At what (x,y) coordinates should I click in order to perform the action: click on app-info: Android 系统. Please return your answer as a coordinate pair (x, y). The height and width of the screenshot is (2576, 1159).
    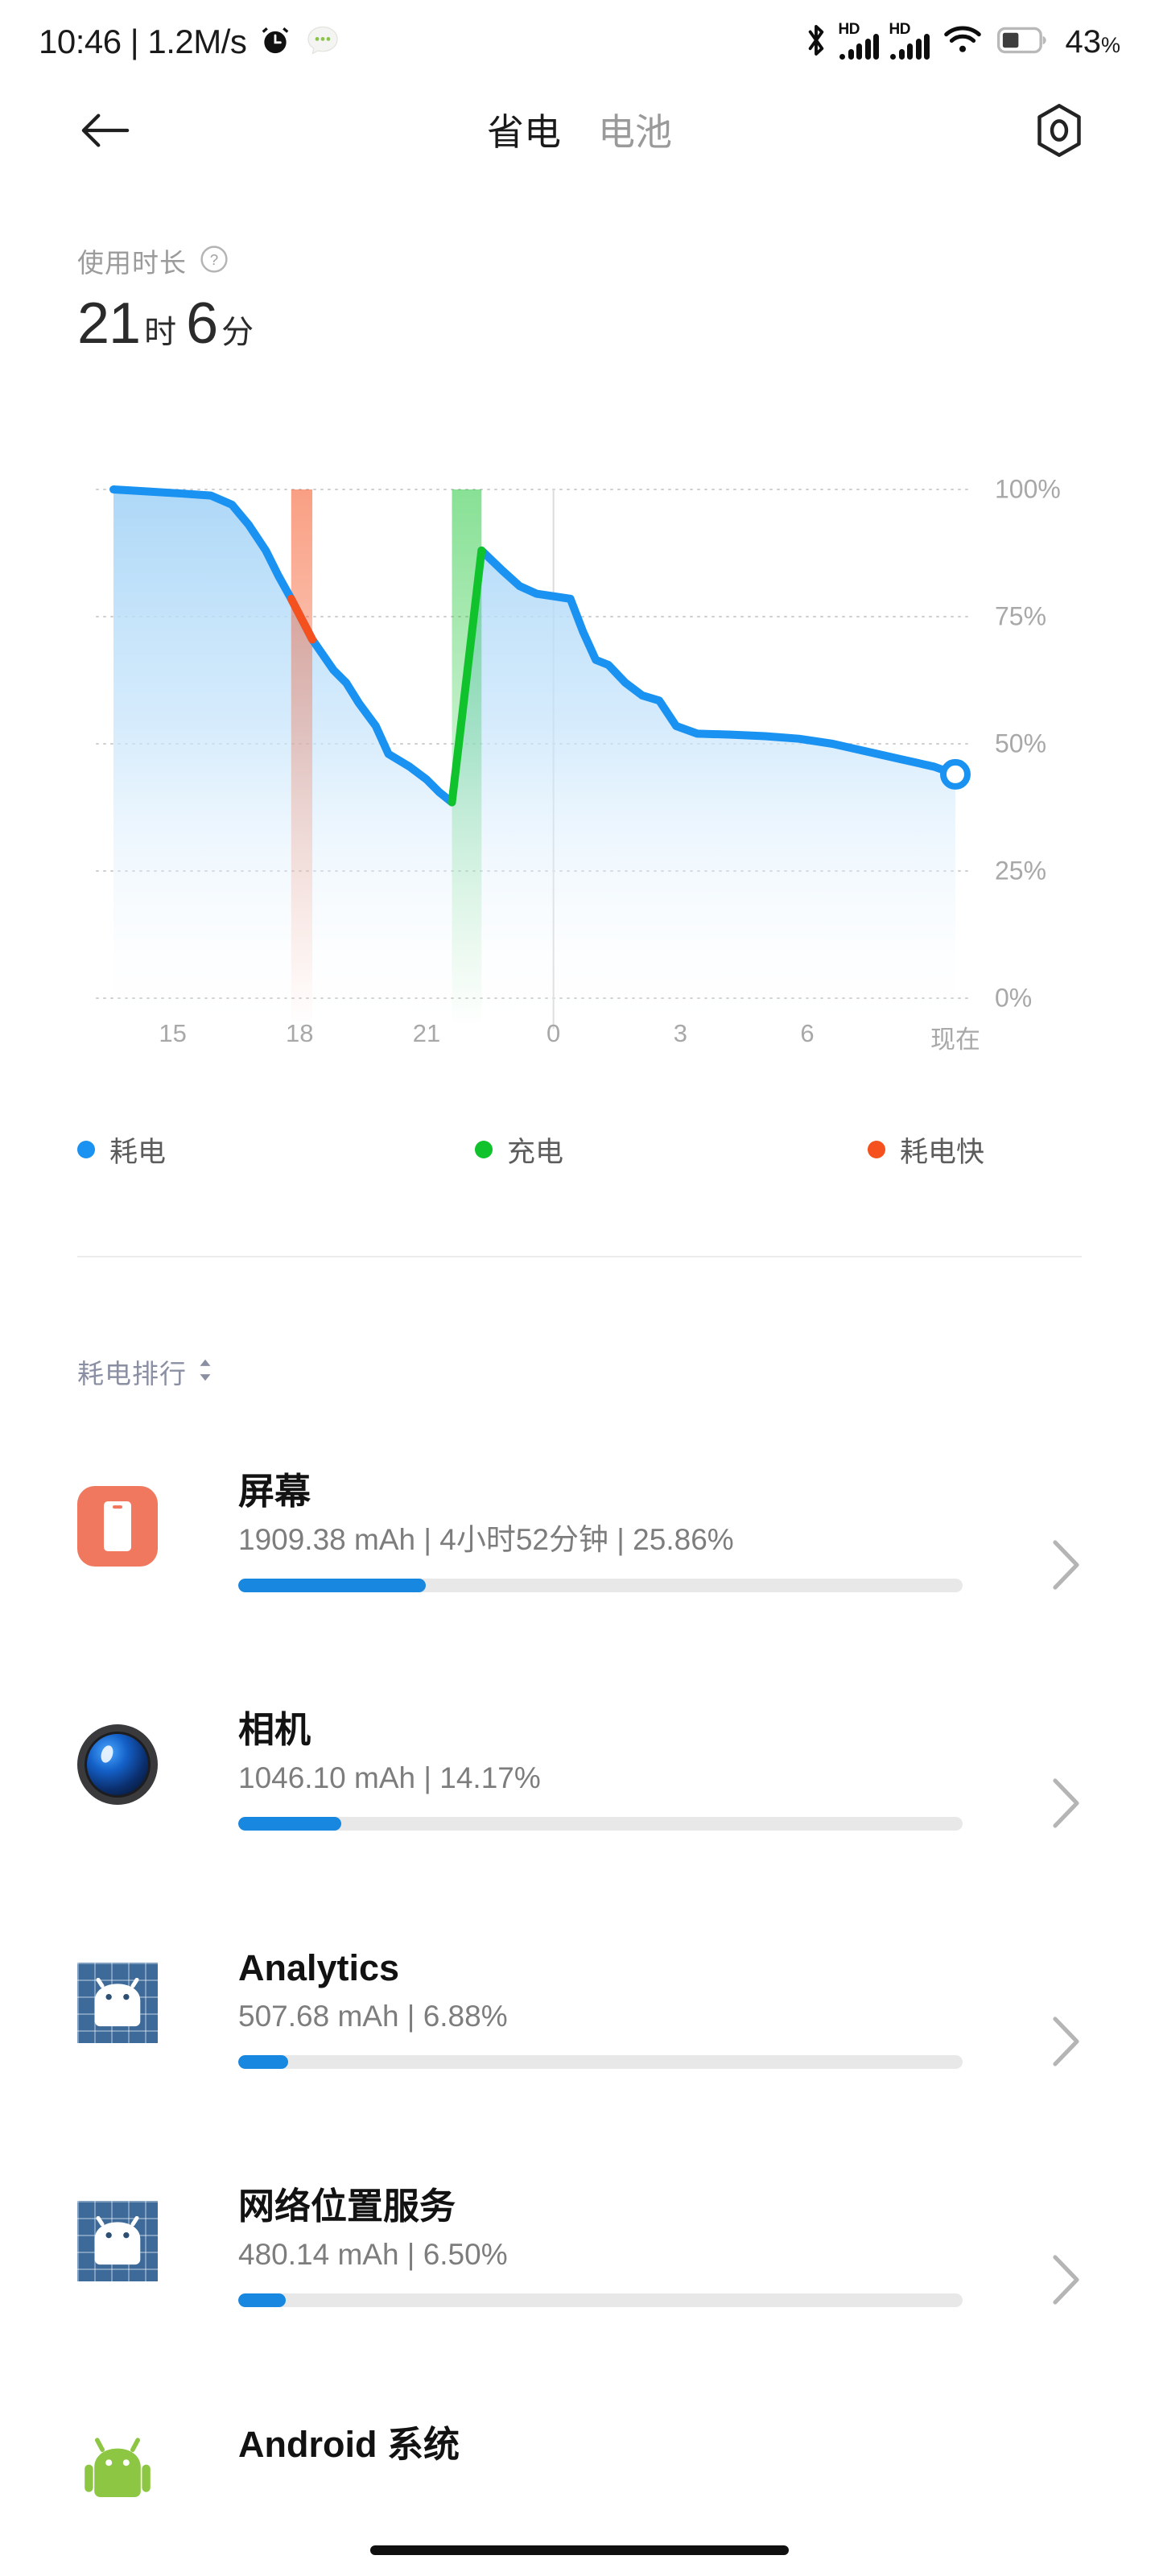
    Looking at the image, I should click on (638, 2444).